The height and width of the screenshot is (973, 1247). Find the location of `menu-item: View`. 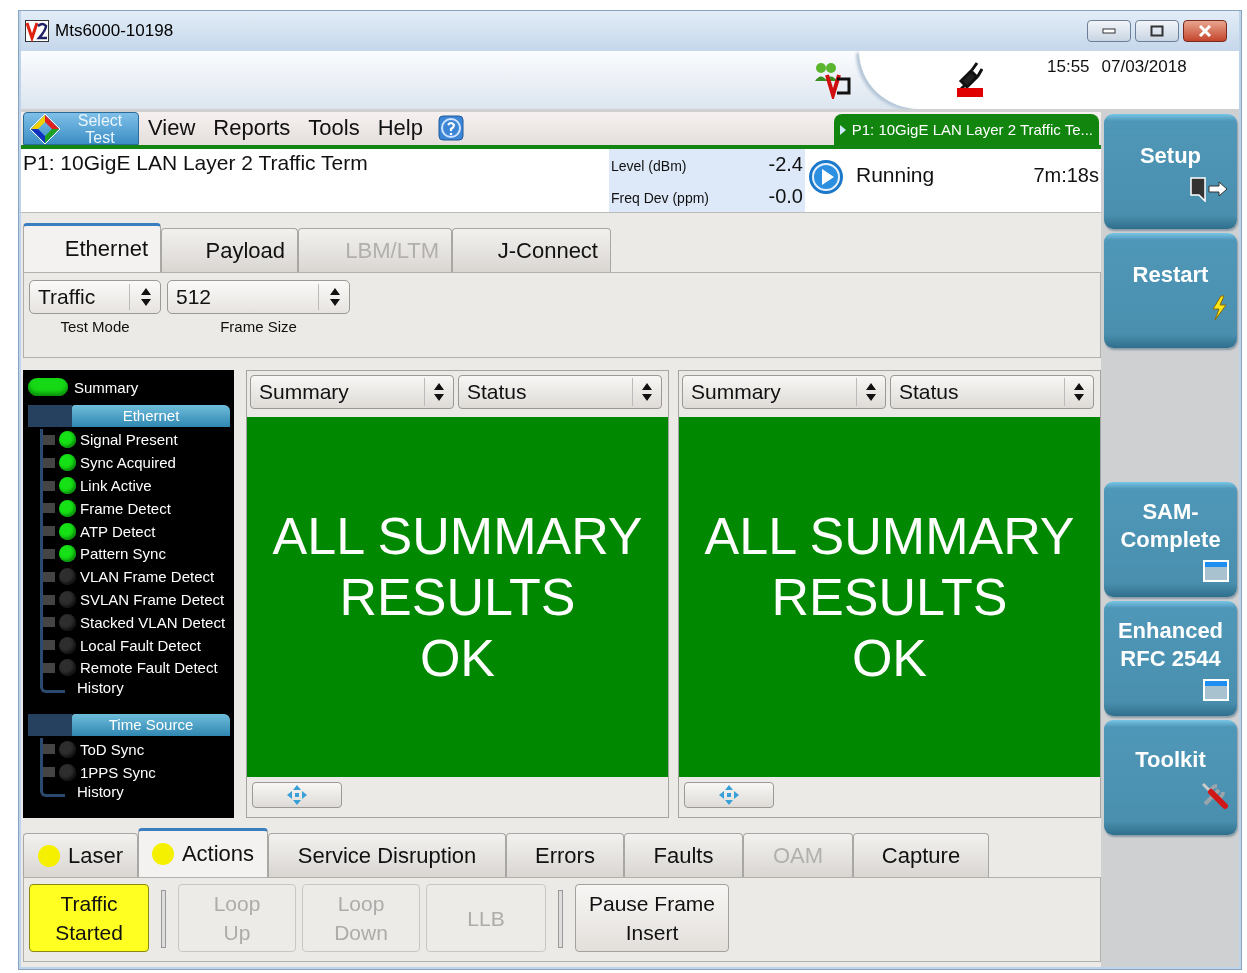

menu-item: View is located at coordinates (172, 130).